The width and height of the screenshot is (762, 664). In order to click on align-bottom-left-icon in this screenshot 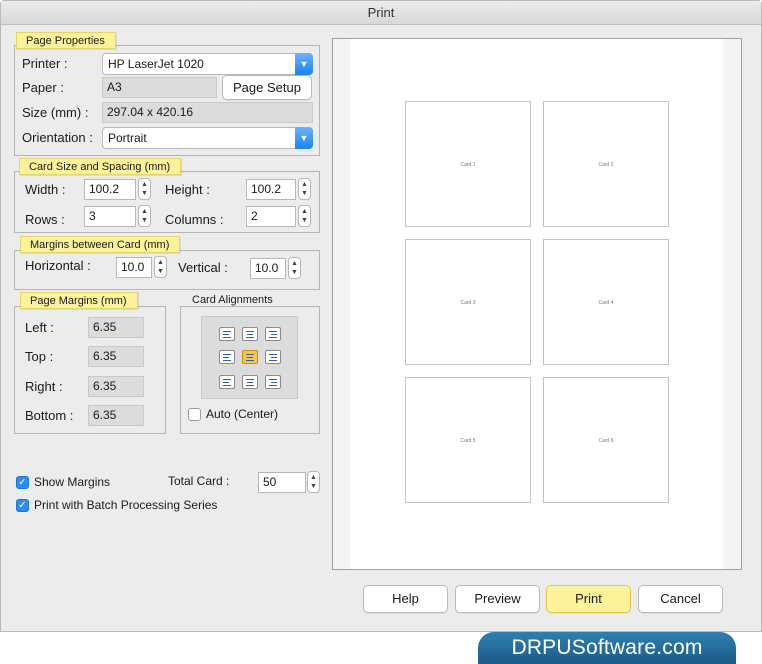, I will do `click(227, 382)`.